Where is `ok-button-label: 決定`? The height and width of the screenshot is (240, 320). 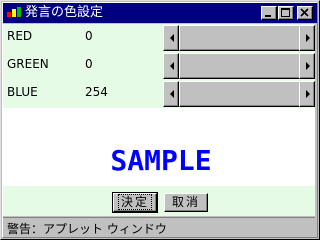
ok-button-label: 決定 is located at coordinates (134, 202).